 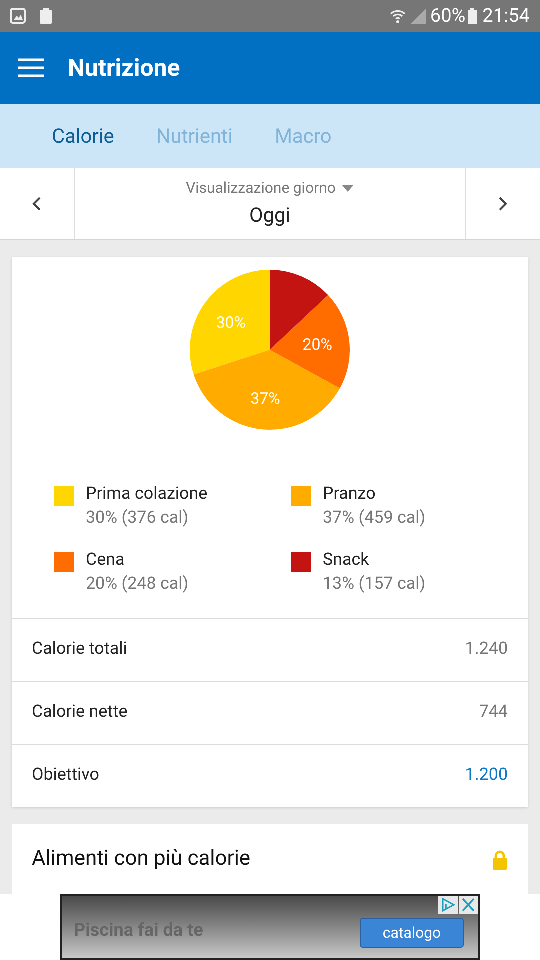 I want to click on dropdown-caret-icon, so click(x=348, y=188).